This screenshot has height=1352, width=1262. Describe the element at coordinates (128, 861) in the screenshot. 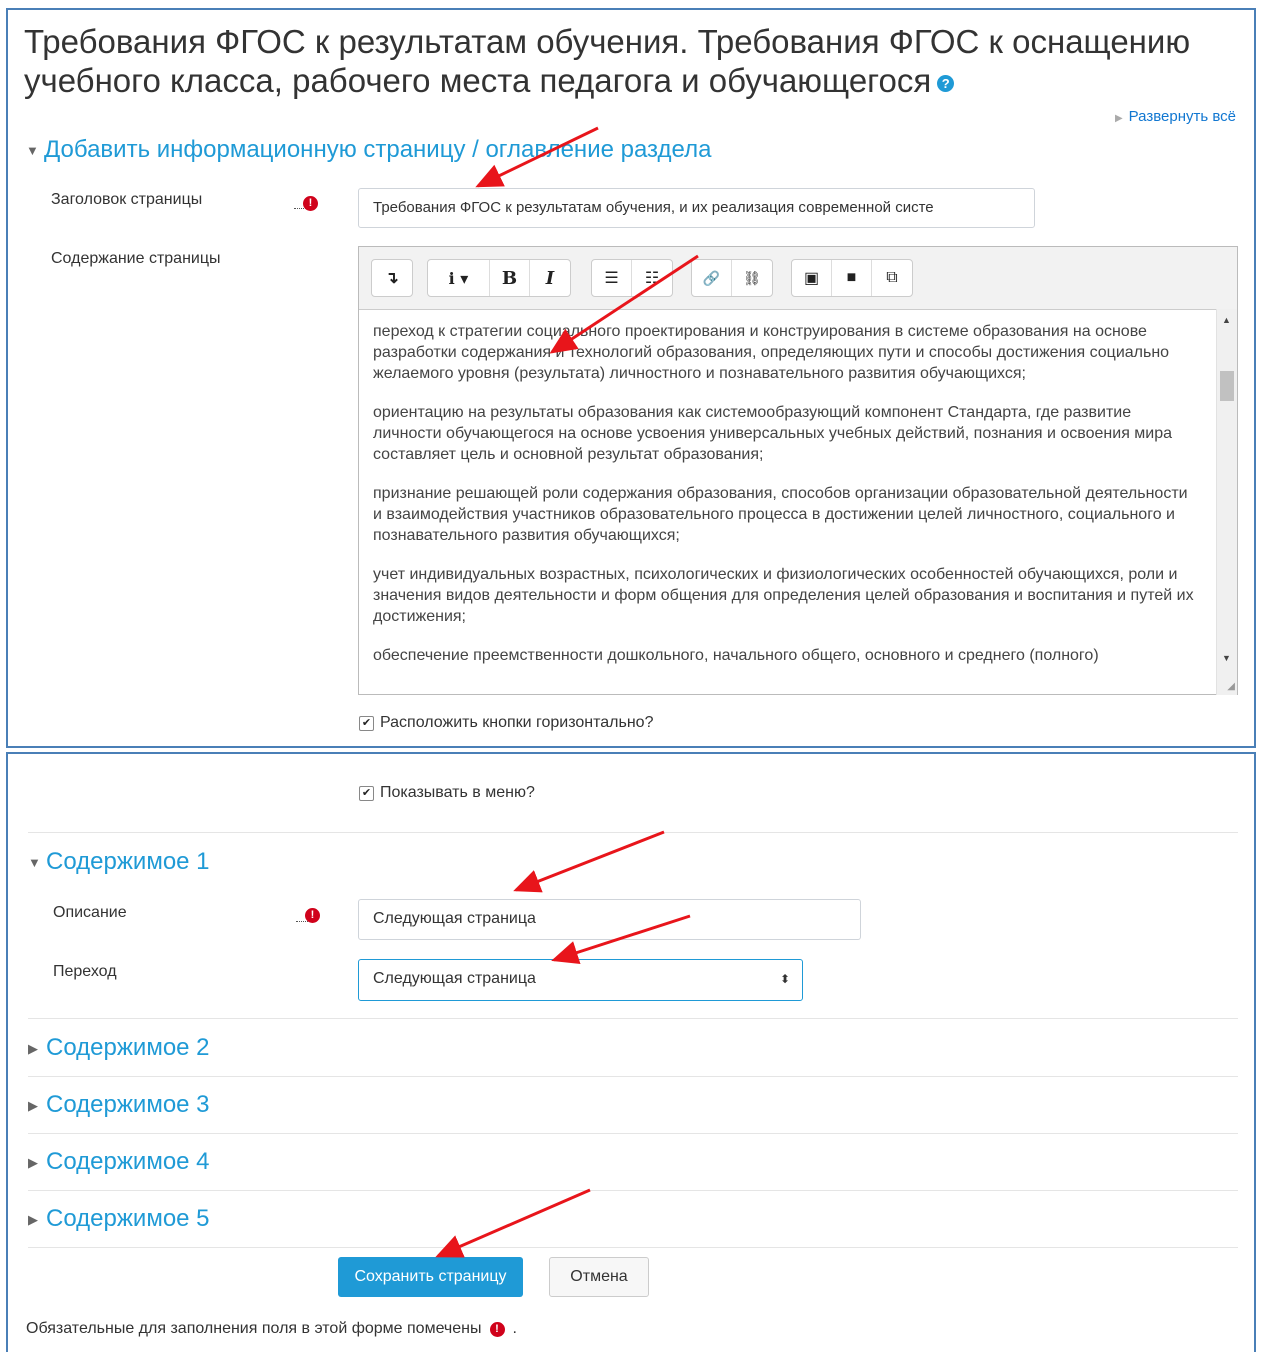

I see `section-title: Содержимое 1` at that location.